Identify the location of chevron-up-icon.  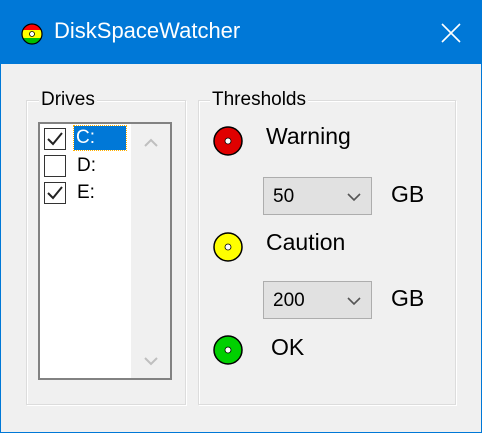
(150, 142).